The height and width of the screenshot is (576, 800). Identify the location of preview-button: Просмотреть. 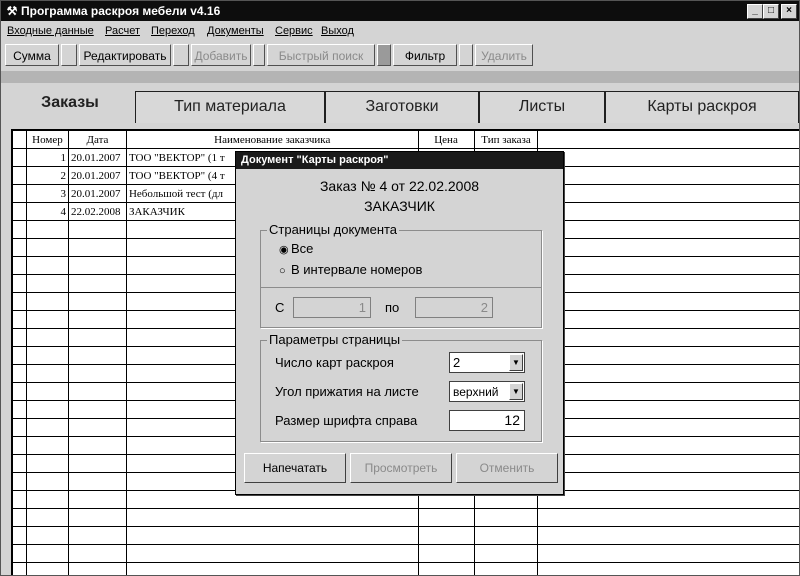
(401, 468).